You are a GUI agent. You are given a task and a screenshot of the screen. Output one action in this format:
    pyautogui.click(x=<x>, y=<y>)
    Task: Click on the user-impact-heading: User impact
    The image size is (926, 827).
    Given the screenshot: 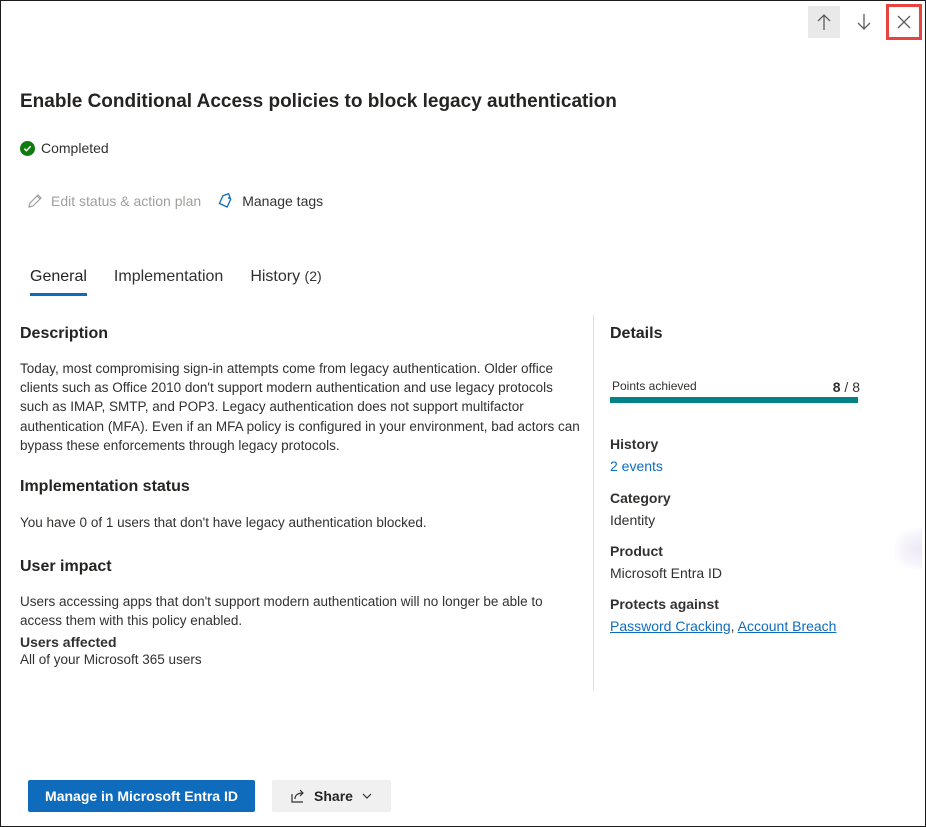 What is the action you would take?
    pyautogui.click(x=66, y=567)
    